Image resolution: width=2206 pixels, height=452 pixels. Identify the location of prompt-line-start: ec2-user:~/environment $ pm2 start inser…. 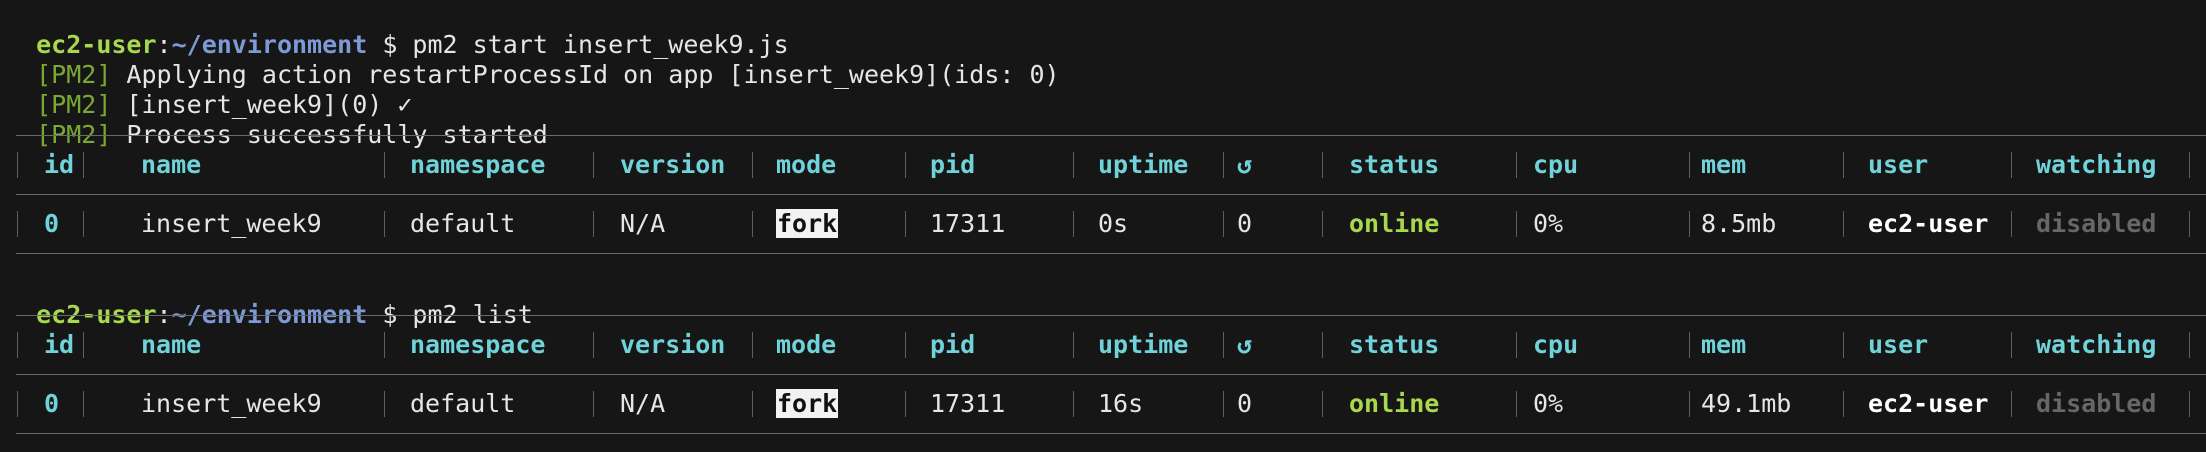
(397, 29).